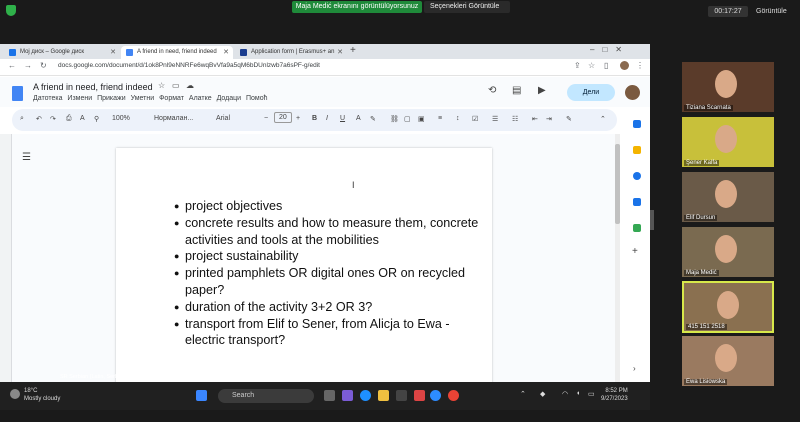 The width and height of the screenshot is (800, 422). I want to click on reload-icon: ↻, so click(43, 65).